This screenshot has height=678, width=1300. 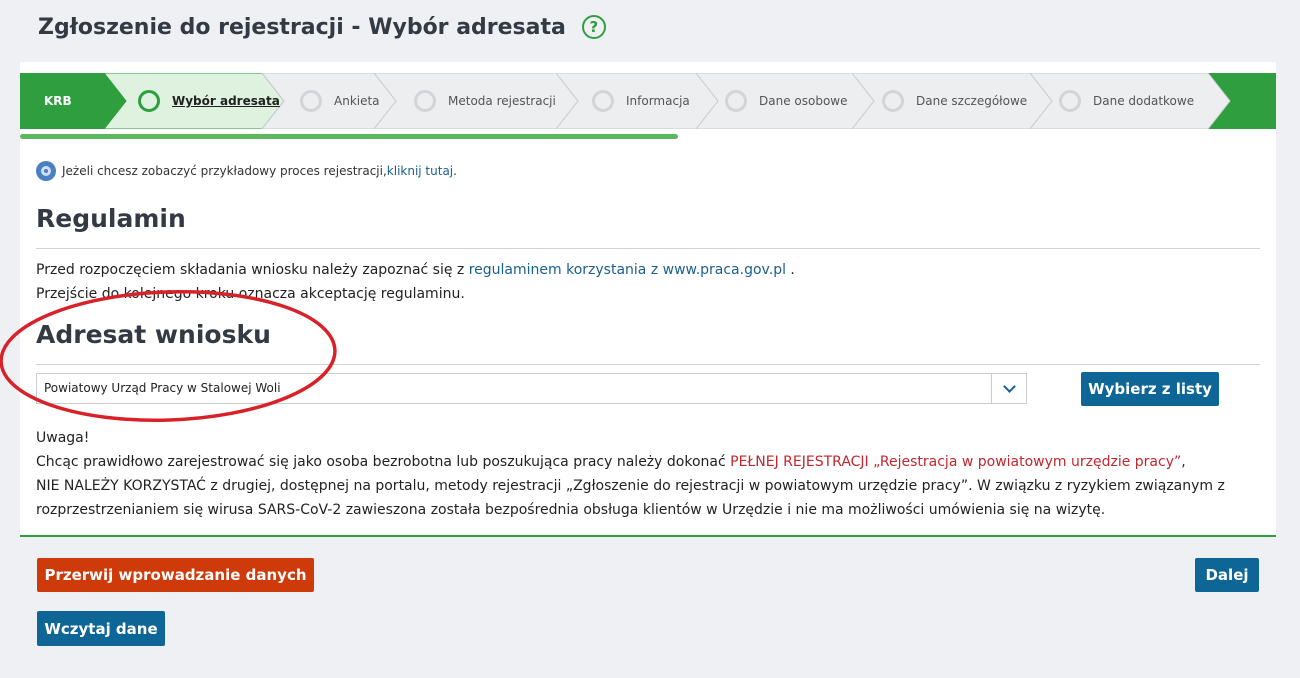 What do you see at coordinates (1183, 462) in the screenshot?
I see `warning-p1-post: ,` at bounding box center [1183, 462].